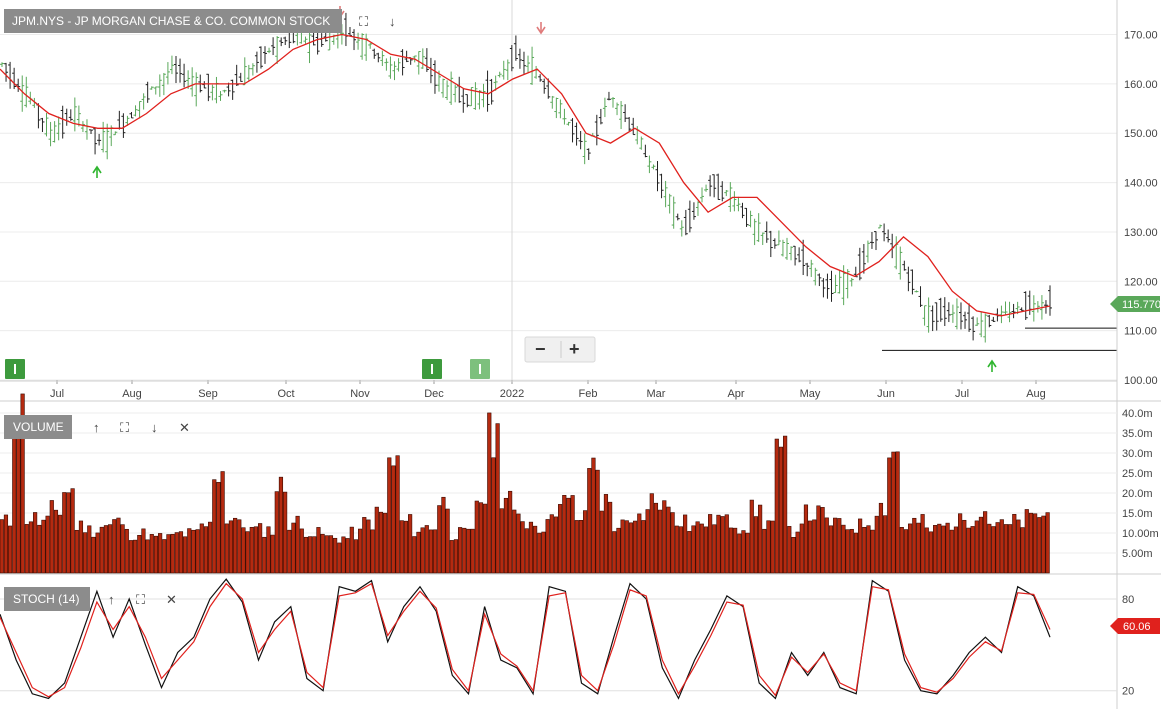 Image resolution: width=1161 pixels, height=709 pixels. I want to click on volume-move-up-icon: ↑, so click(96, 427).